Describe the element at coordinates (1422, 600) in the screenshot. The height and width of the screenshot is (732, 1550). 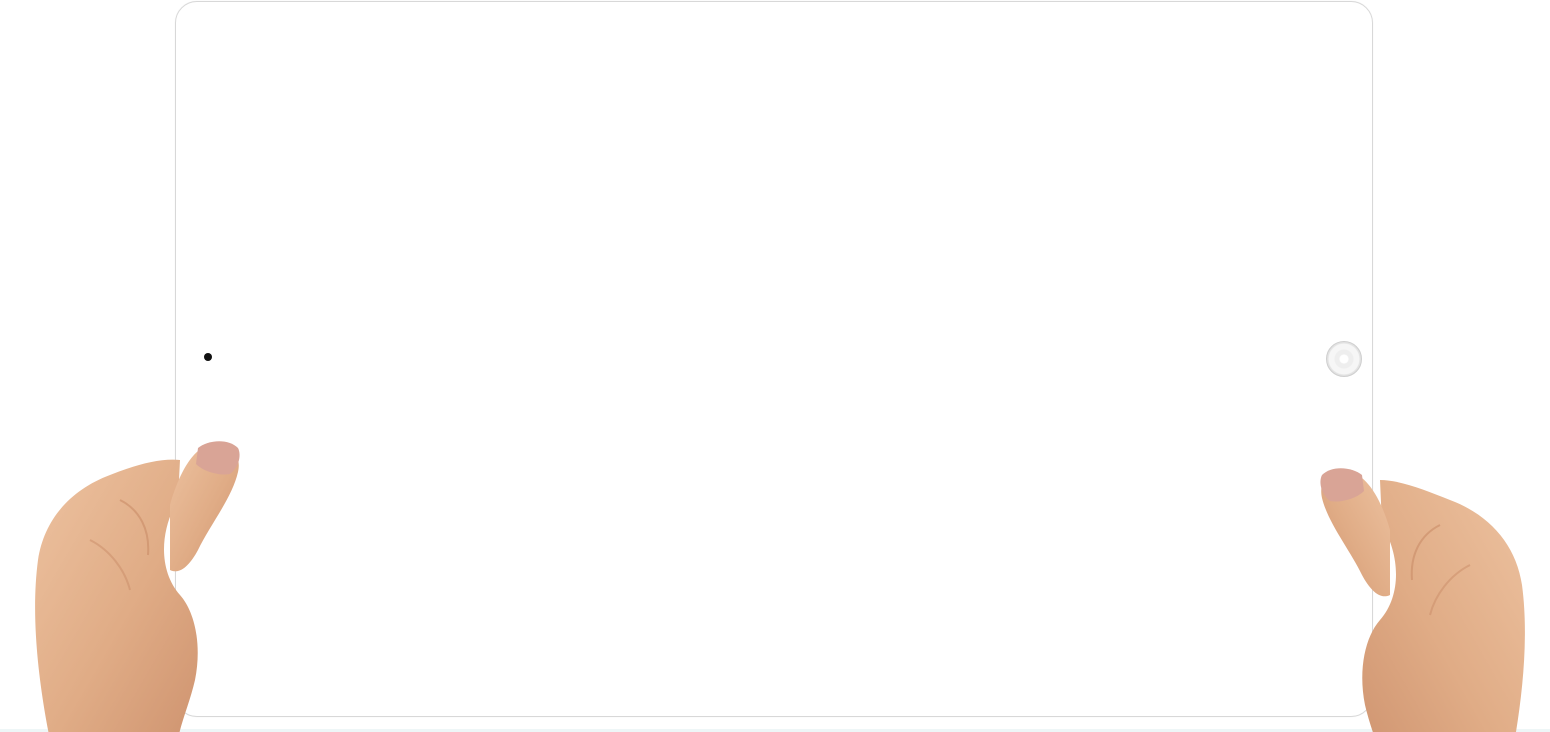
I see `right-hand` at that location.